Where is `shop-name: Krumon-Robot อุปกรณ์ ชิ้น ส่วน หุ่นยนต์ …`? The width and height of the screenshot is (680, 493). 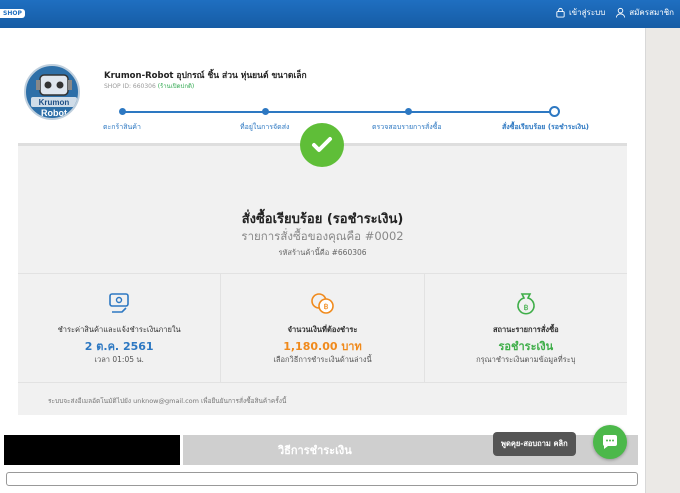
shop-name: Krumon-Robot อุปกรณ์ ชิ้น ส่วน หุ่นยนต์ … is located at coordinates (205, 76).